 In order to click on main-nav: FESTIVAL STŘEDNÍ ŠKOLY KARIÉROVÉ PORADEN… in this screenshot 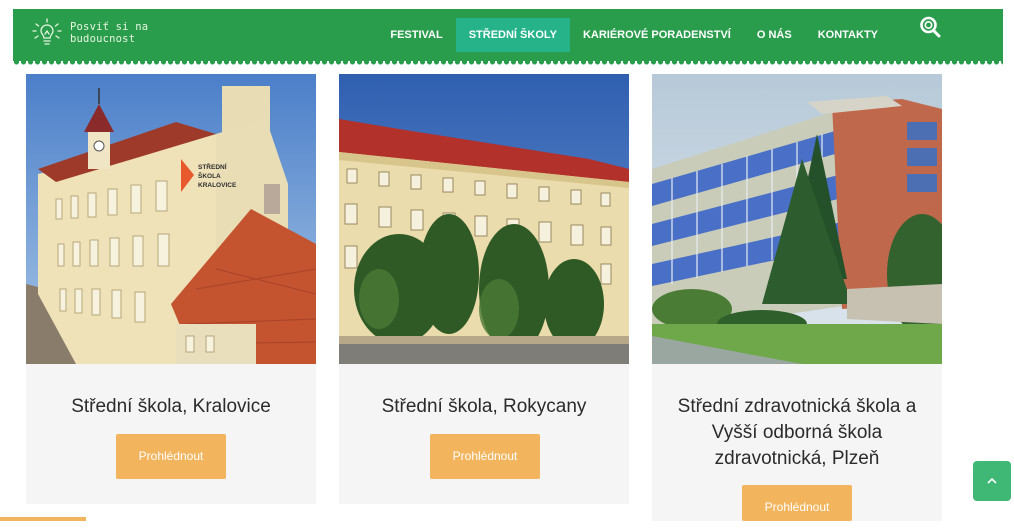, I will do `click(634, 35)`.